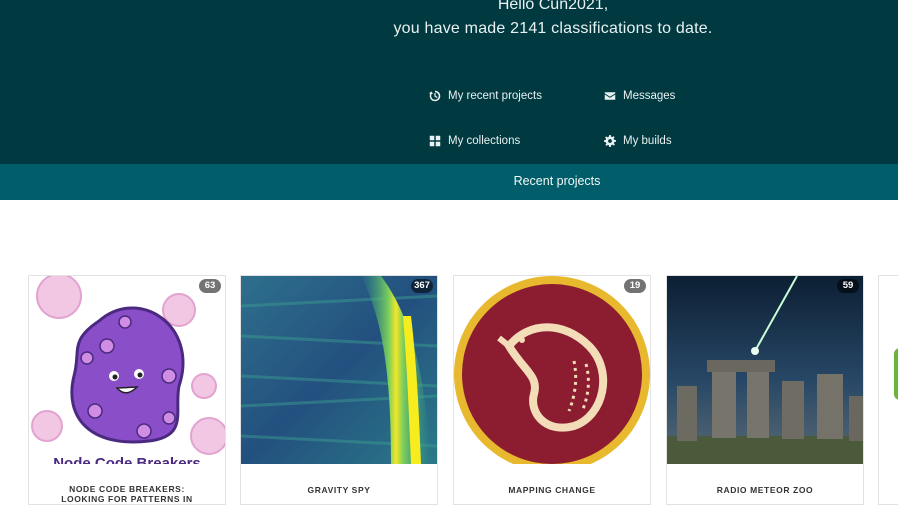 This screenshot has width=898, height=505. What do you see at coordinates (435, 96) in the screenshot?
I see `history-icon` at bounding box center [435, 96].